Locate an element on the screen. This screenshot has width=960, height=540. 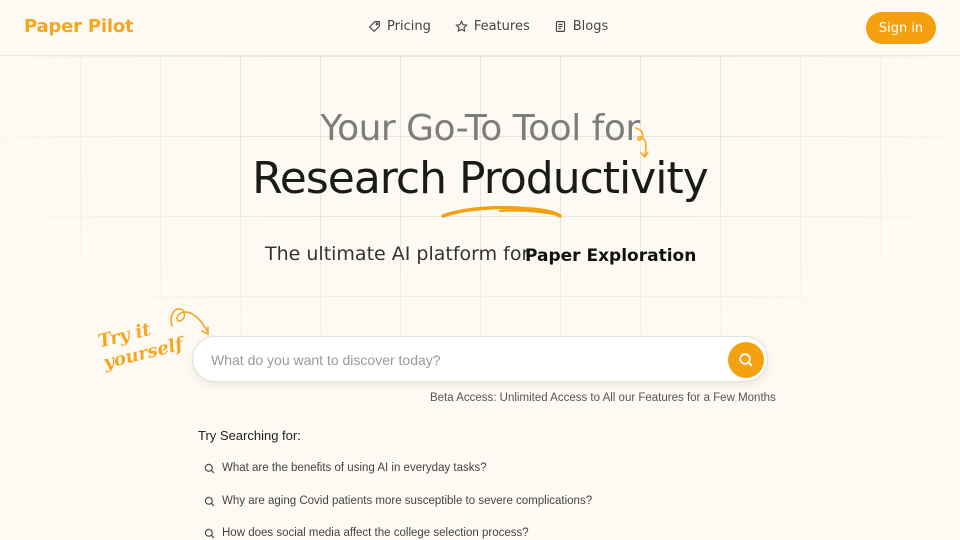
logo: Paper Pilot is located at coordinates (79, 26).